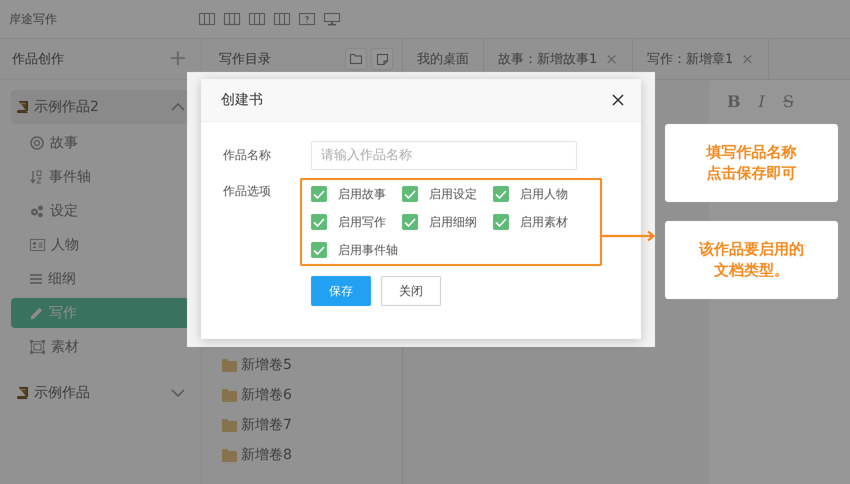  Describe the element at coordinates (411, 291) in the screenshot. I see `close-dialog-button: 关闭` at that location.